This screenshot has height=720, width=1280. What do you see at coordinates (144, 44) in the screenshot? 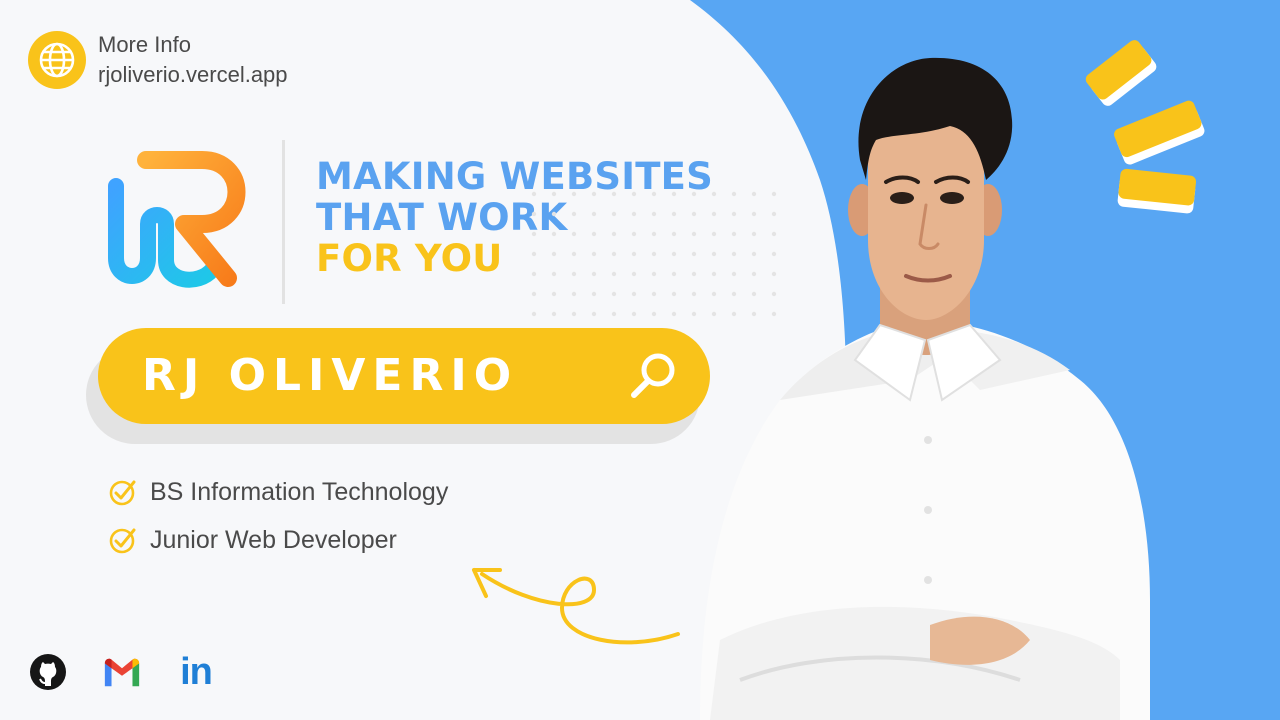
I see `more-info-label: More Info` at bounding box center [144, 44].